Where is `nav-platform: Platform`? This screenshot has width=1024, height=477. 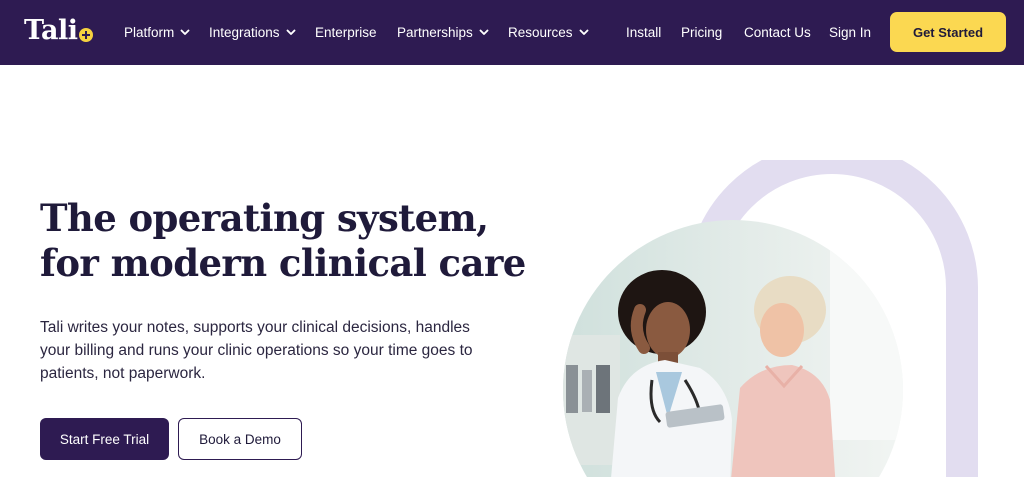
nav-platform: Platform is located at coordinates (157, 32).